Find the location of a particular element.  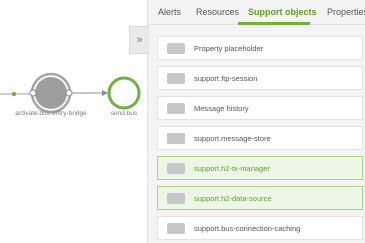

list-item: support.message-store is located at coordinates (260, 138).